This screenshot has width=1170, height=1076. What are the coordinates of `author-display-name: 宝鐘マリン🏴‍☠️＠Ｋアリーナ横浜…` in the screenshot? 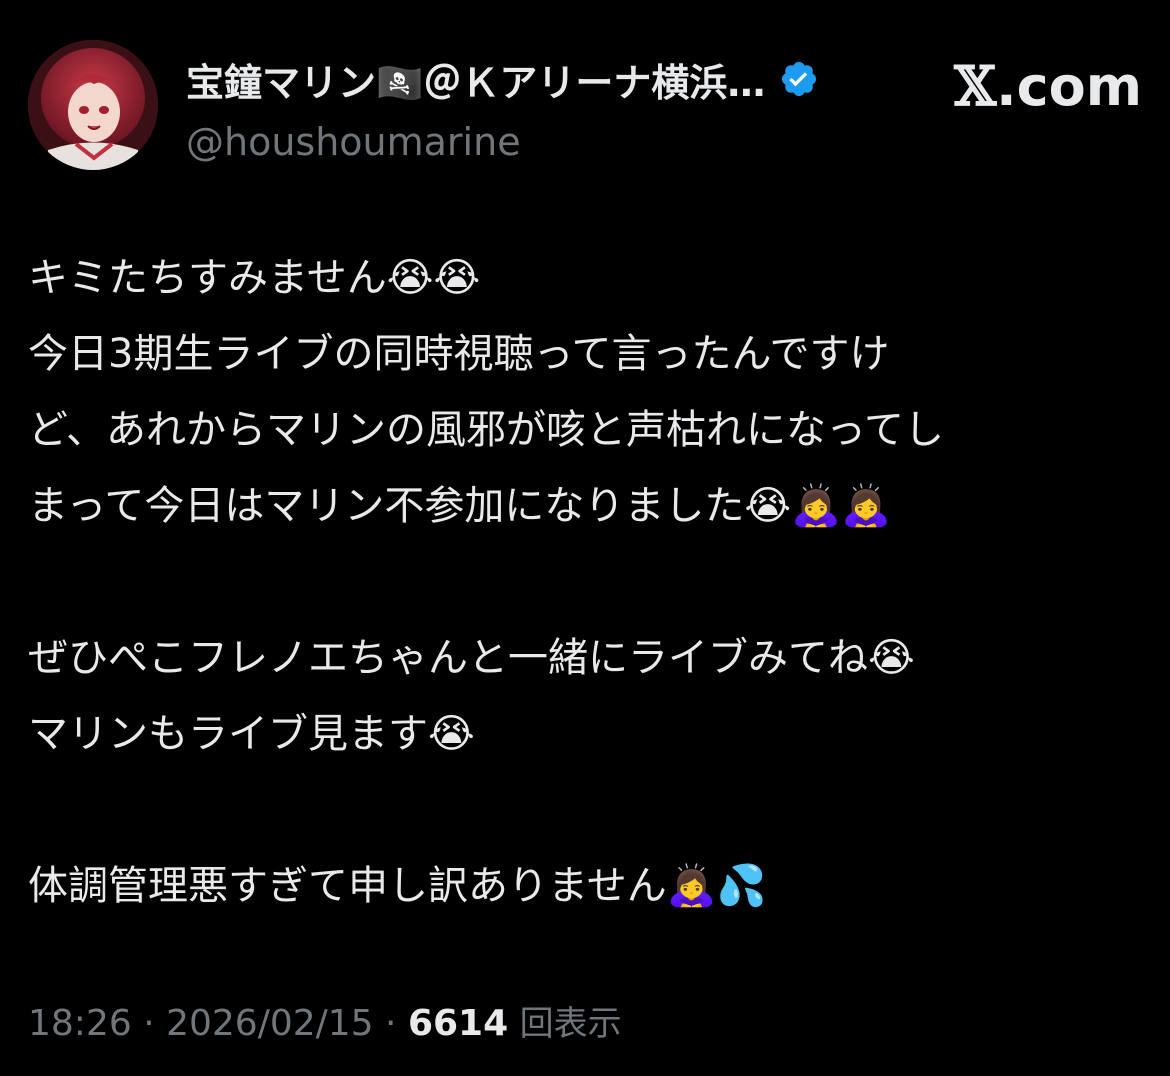 It's located at (475, 79).